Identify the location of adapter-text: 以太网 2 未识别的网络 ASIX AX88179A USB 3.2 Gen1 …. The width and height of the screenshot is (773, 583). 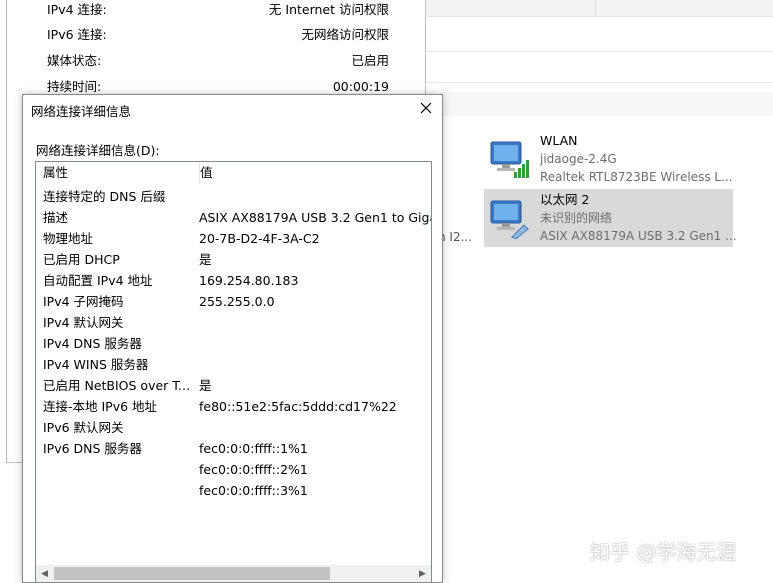
(638, 218).